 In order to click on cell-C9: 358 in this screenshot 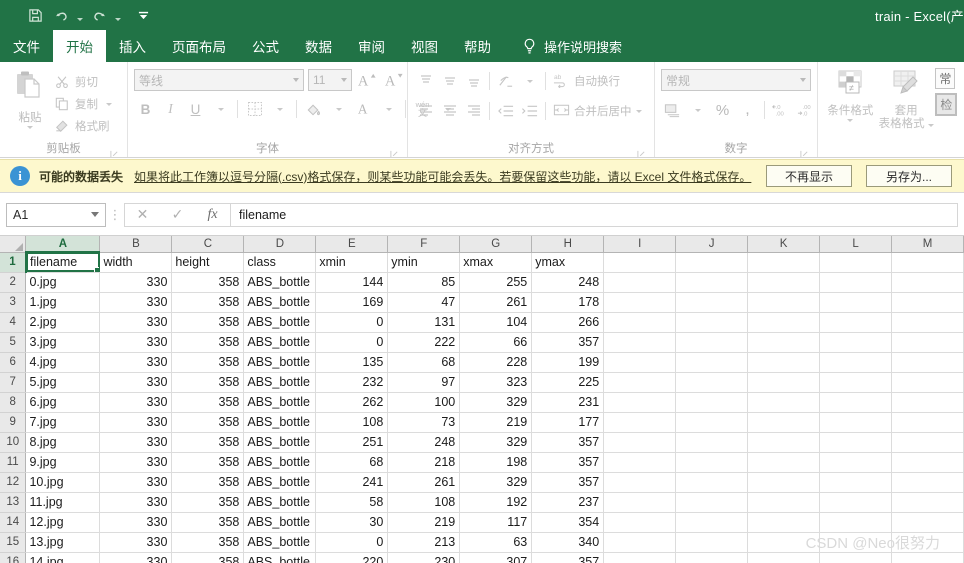, I will do `click(208, 422)`.